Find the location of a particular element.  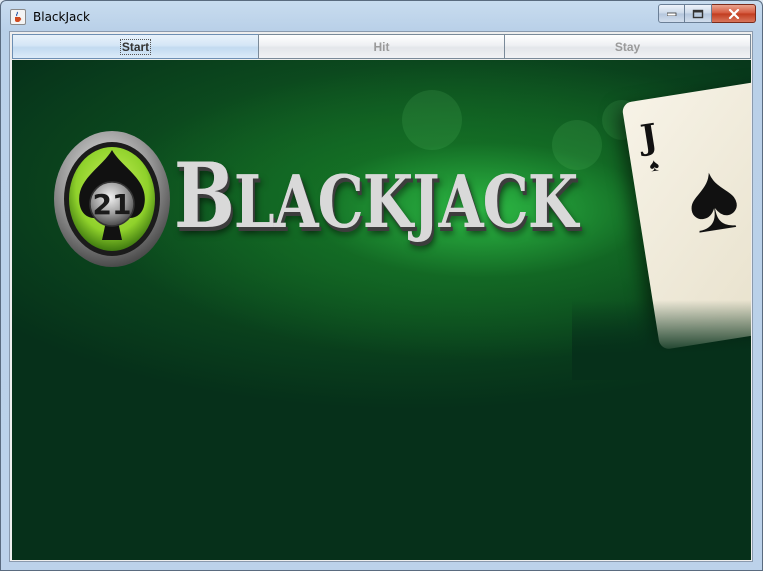

emblem-number: 21 is located at coordinates (112, 204).